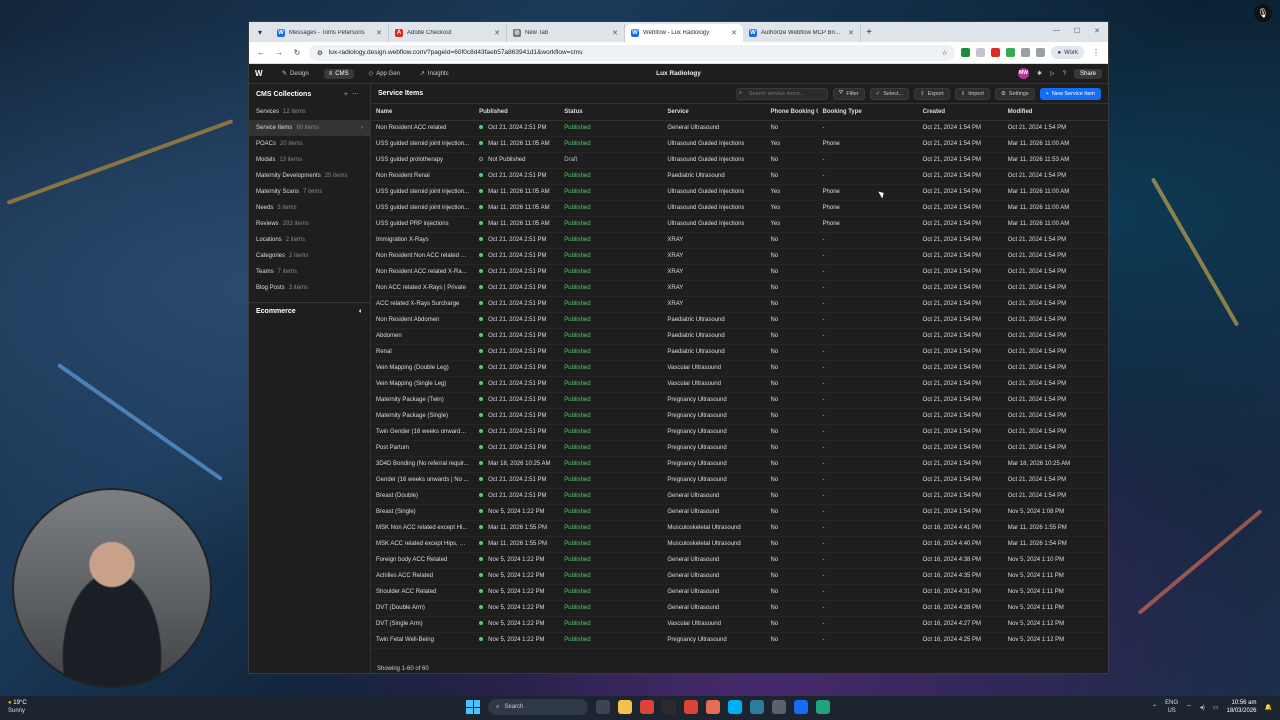 The width and height of the screenshot is (1280, 720). Describe the element at coordinates (473, 707) in the screenshot. I see `windows-start-icon` at that location.